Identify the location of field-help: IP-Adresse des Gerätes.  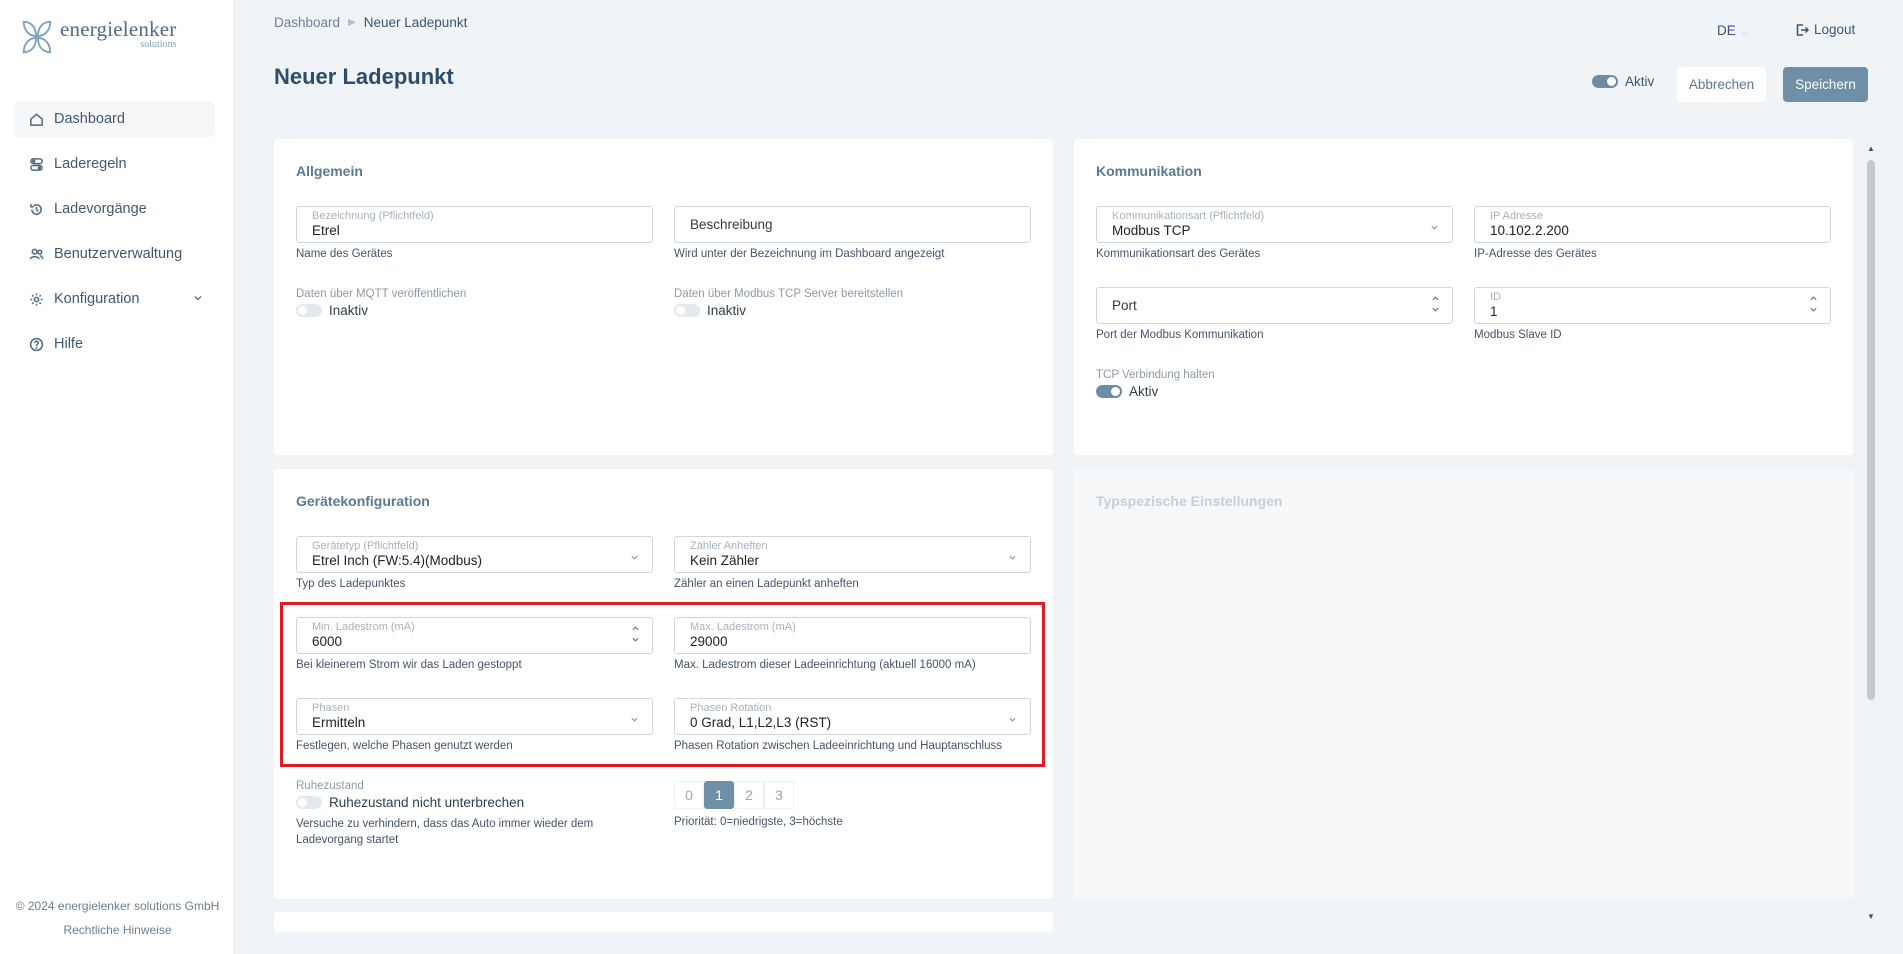
(1535, 254).